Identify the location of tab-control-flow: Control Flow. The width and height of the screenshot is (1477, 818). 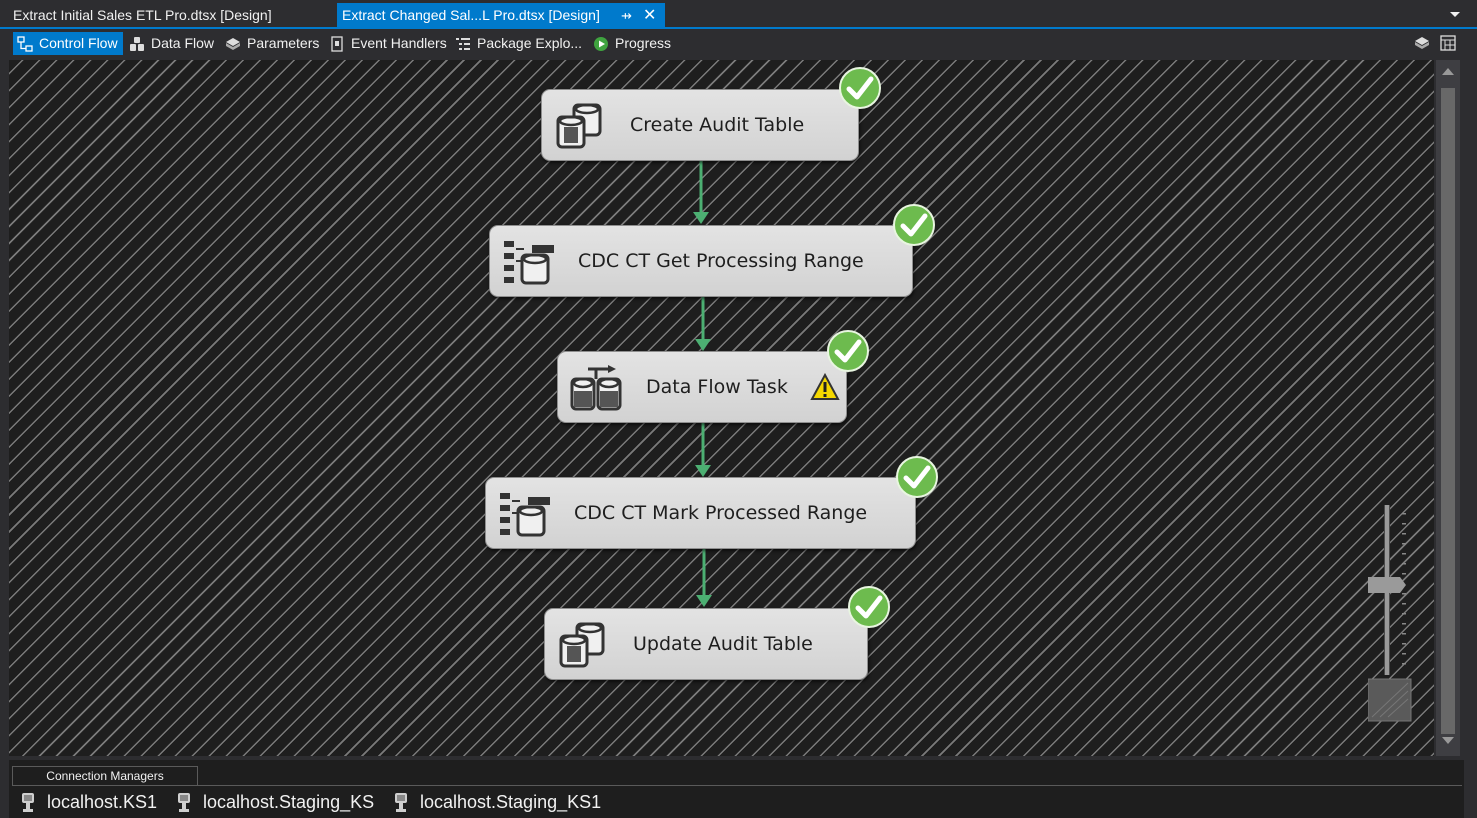
(68, 43).